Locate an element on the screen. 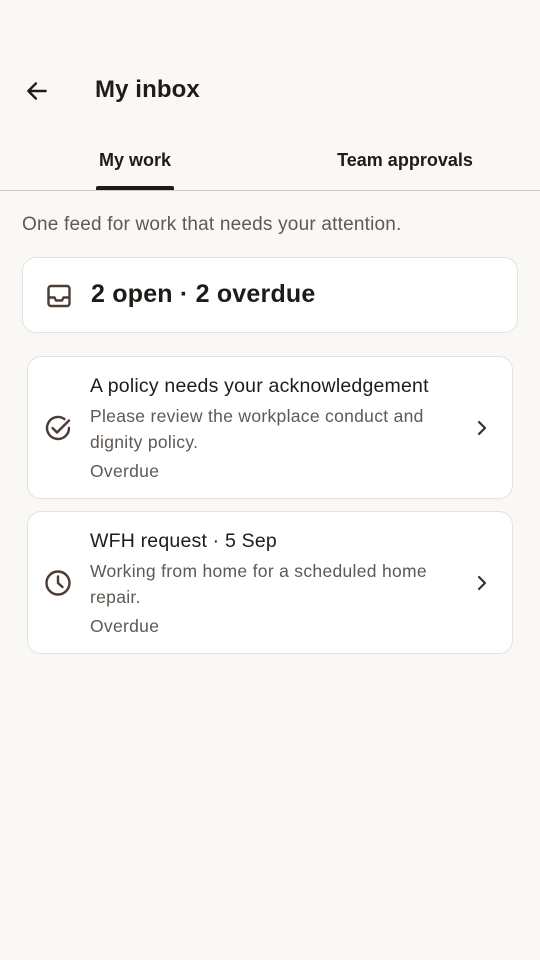 The height and width of the screenshot is (960, 540). tab-bar: My work Team approvals is located at coordinates (270, 160).